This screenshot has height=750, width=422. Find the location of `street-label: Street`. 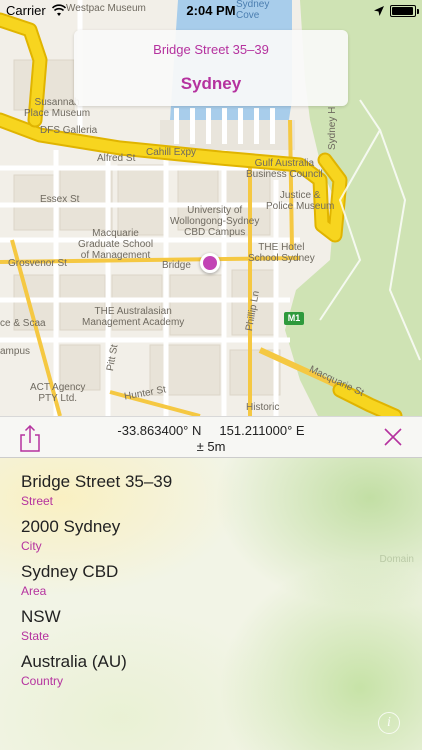

street-label: Street is located at coordinates (37, 501).